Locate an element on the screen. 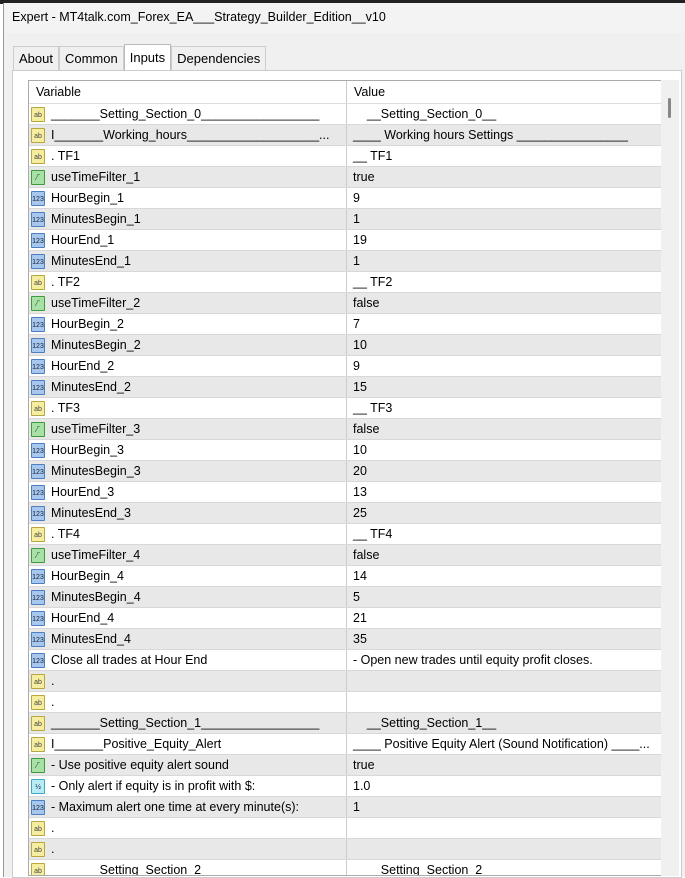  tab-dependencies: Dependencies is located at coordinates (219, 58).